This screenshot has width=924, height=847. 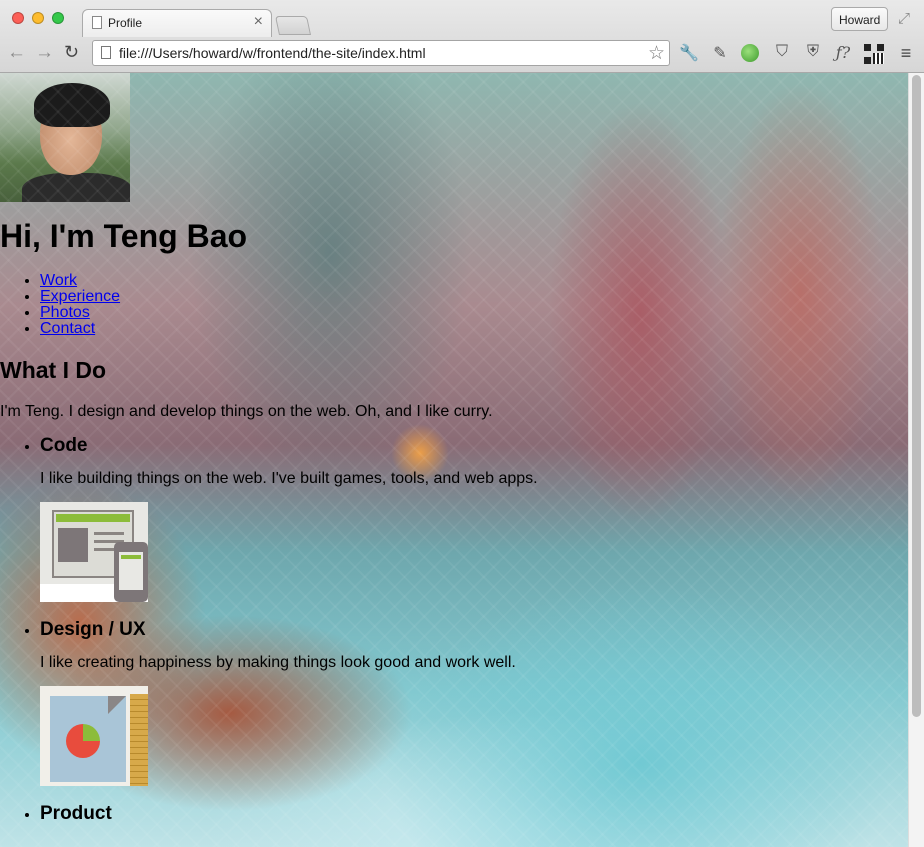 I want to click on avatar-shirt, so click(x=76, y=187).